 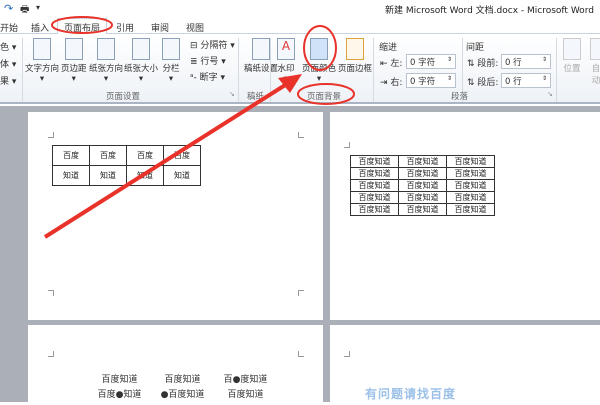 What do you see at coordinates (326, 94) in the screenshot?
I see `annotation-circle-group` at bounding box center [326, 94].